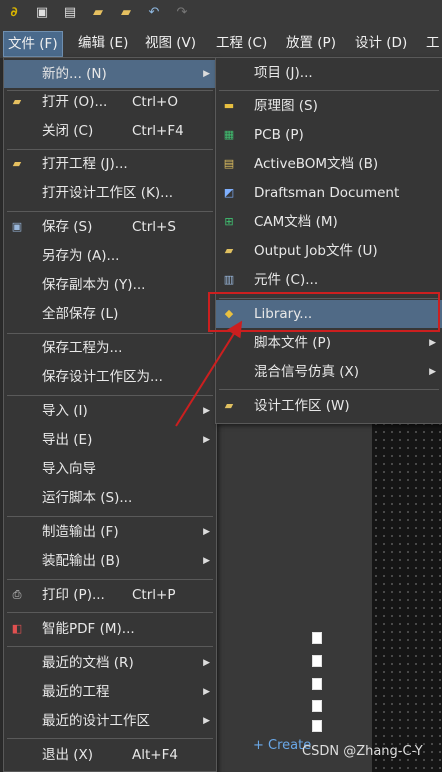 Image resolution: width=442 pixels, height=772 pixels. Describe the element at coordinates (329, 193) in the screenshot. I see `menu-item-draftsman: ◩ Draftsman Document` at that location.